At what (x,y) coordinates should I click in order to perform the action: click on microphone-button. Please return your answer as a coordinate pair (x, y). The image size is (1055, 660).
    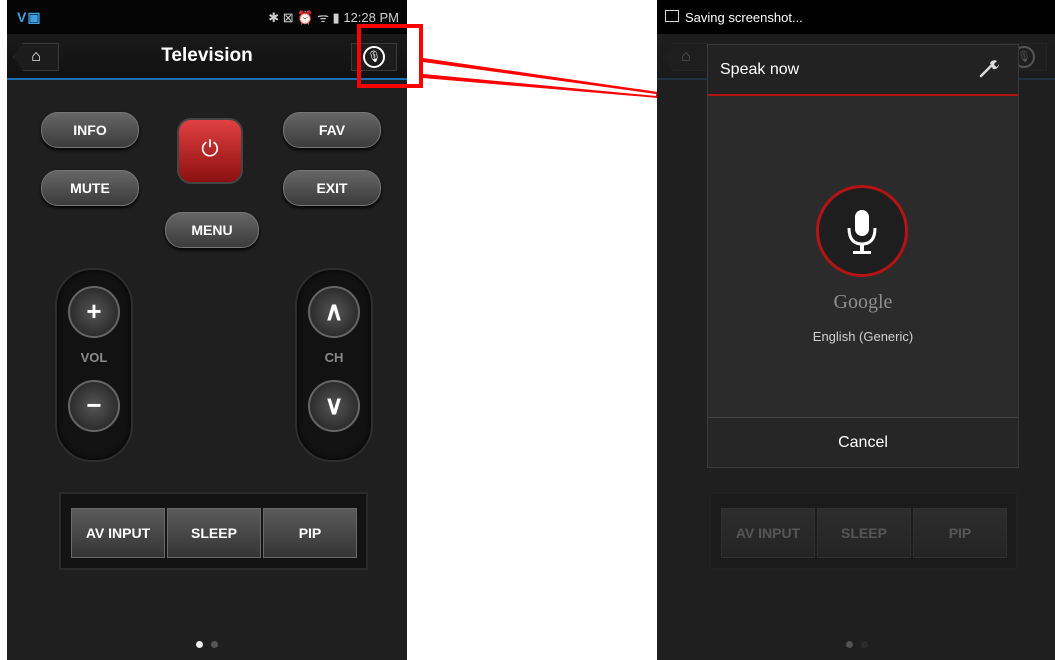
    Looking at the image, I should click on (862, 231).